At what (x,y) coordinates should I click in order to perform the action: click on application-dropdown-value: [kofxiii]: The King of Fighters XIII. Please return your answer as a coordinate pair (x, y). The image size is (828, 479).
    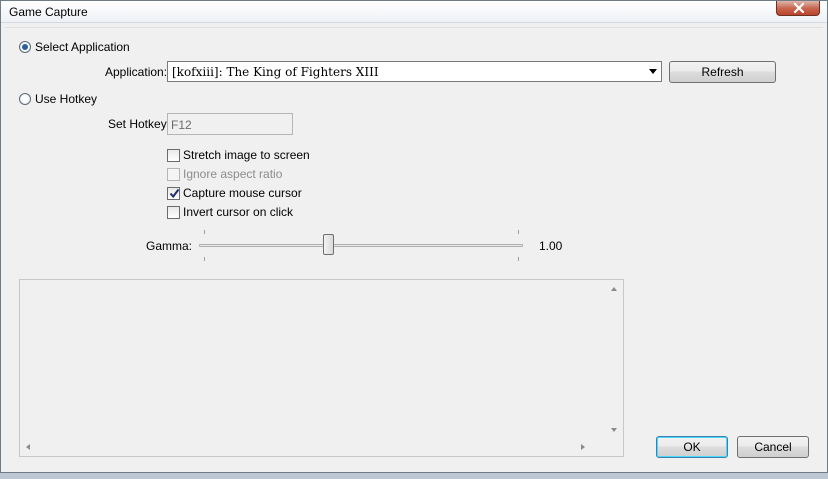
    Looking at the image, I should click on (275, 72).